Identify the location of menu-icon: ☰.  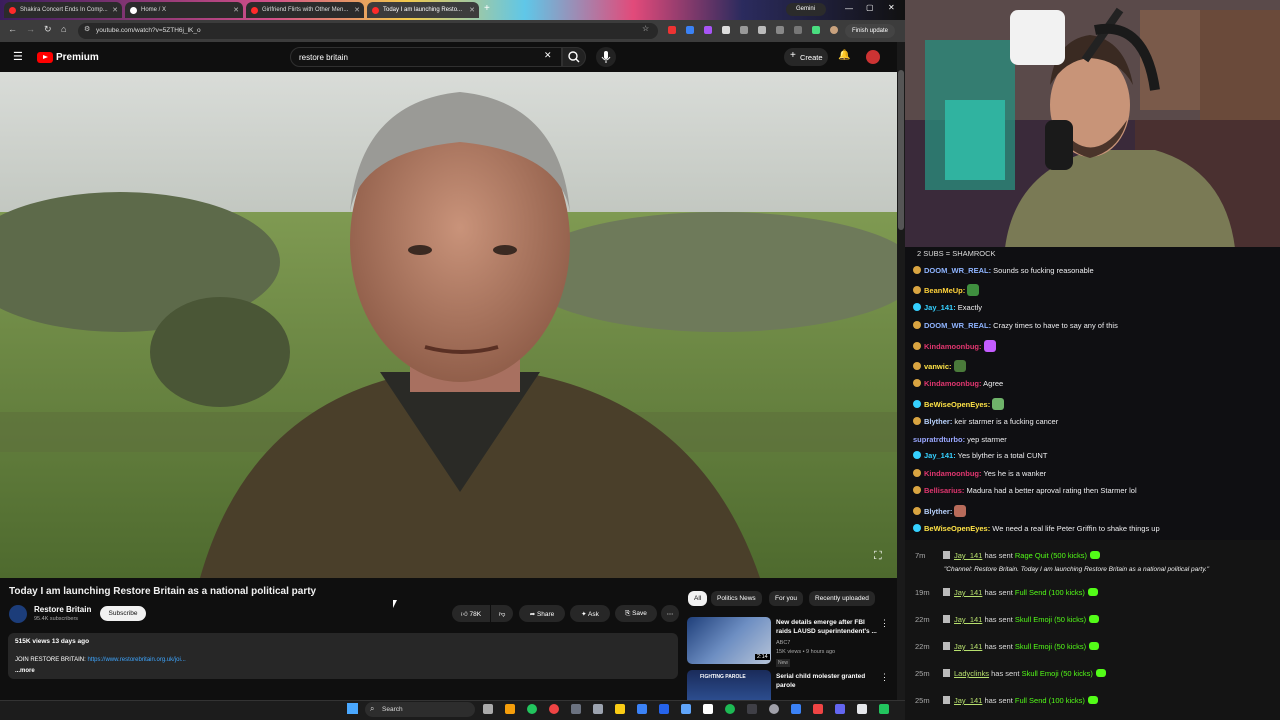
(18, 56).